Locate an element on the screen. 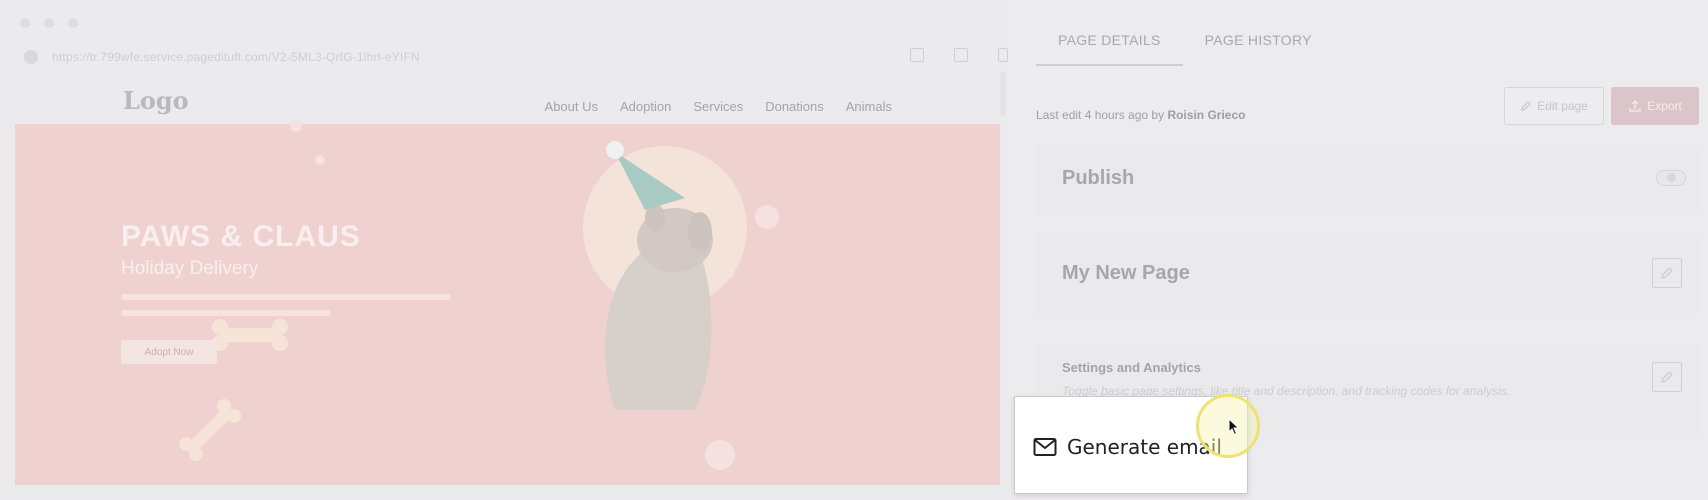 The width and height of the screenshot is (1708, 500). tab-page-history: PAGE HISTORY is located at coordinates (1258, 45).